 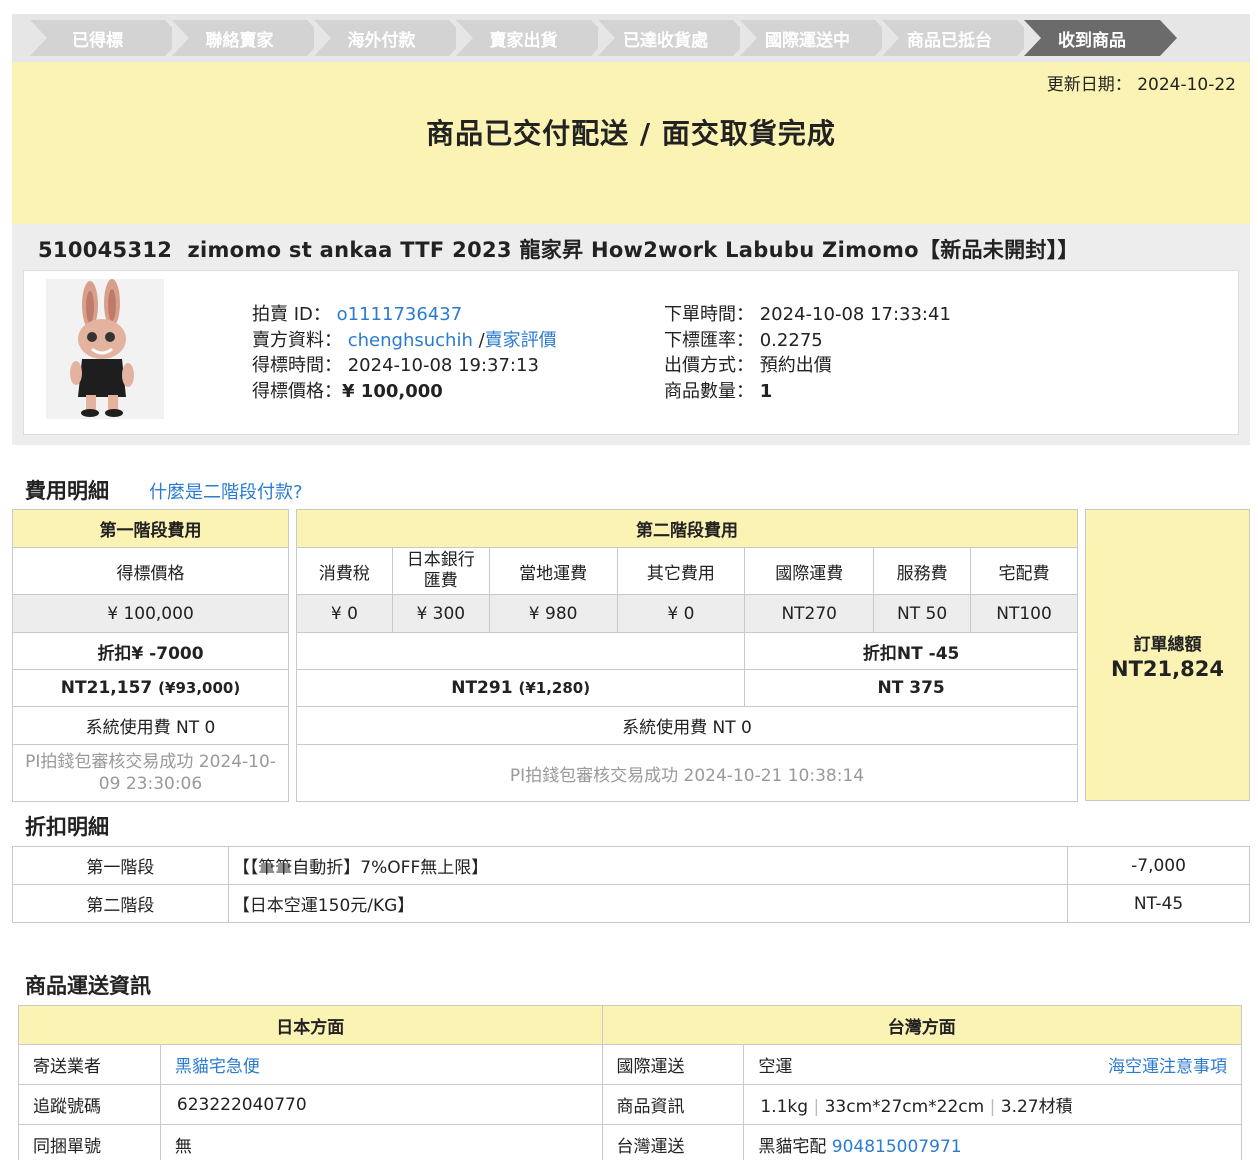 I want to click on val-service-fee: NT 50, so click(x=922, y=613).